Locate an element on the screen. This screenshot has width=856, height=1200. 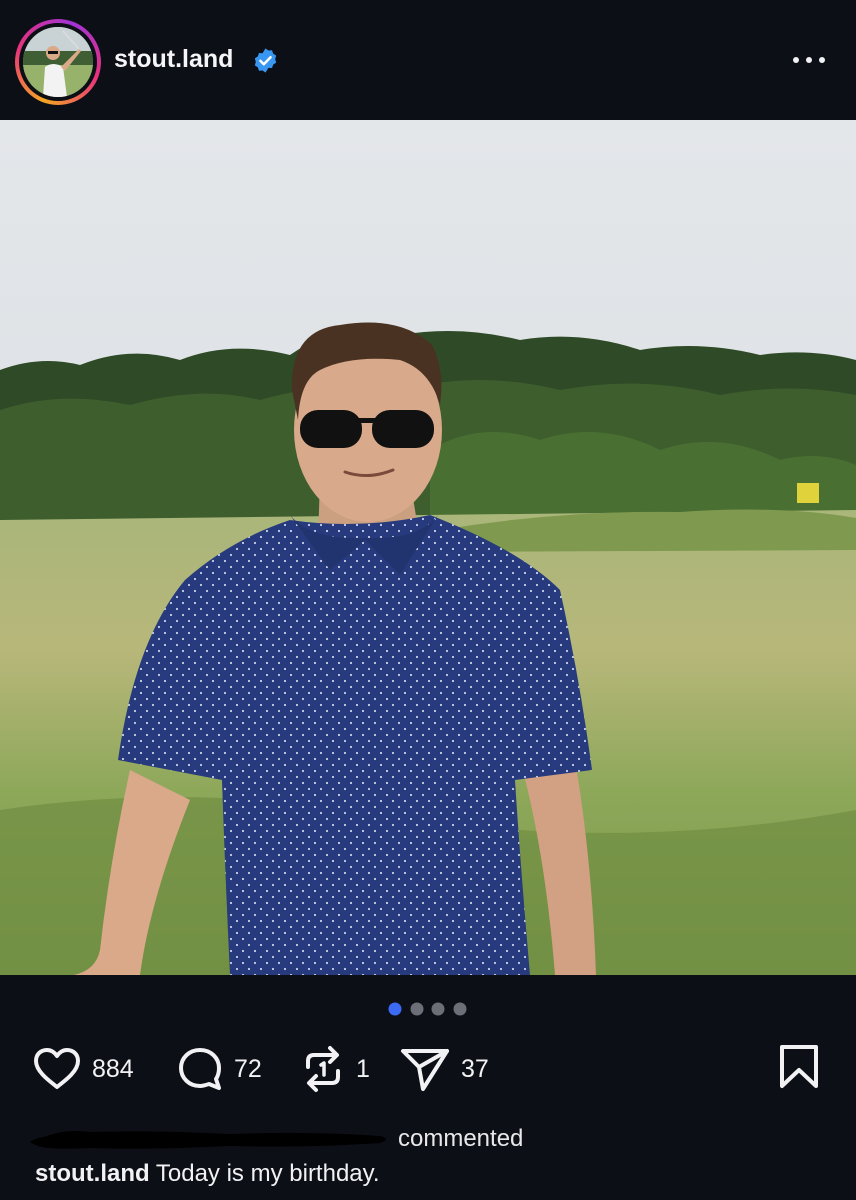
repost-button: 1 is located at coordinates (335, 1069).